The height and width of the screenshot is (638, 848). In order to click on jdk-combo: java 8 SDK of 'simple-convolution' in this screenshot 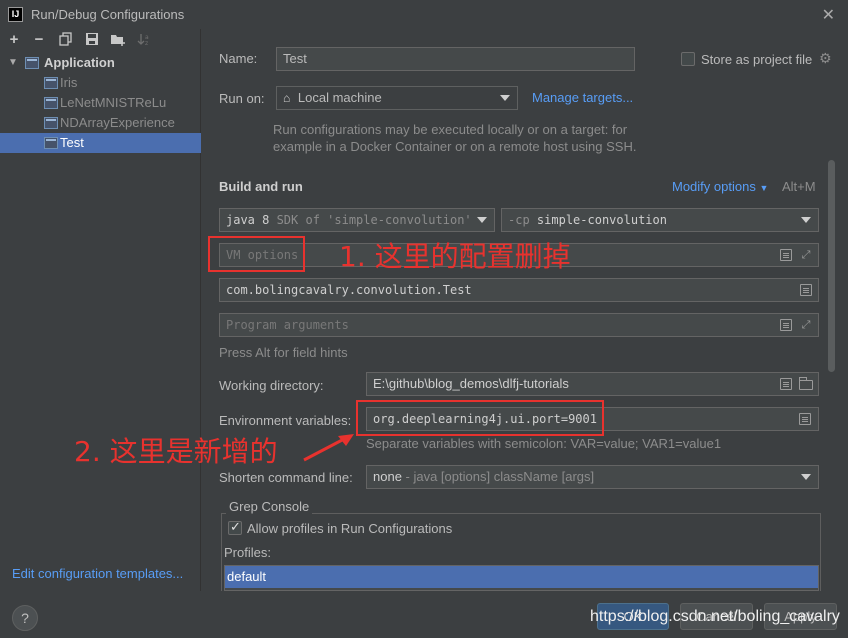, I will do `click(357, 220)`.